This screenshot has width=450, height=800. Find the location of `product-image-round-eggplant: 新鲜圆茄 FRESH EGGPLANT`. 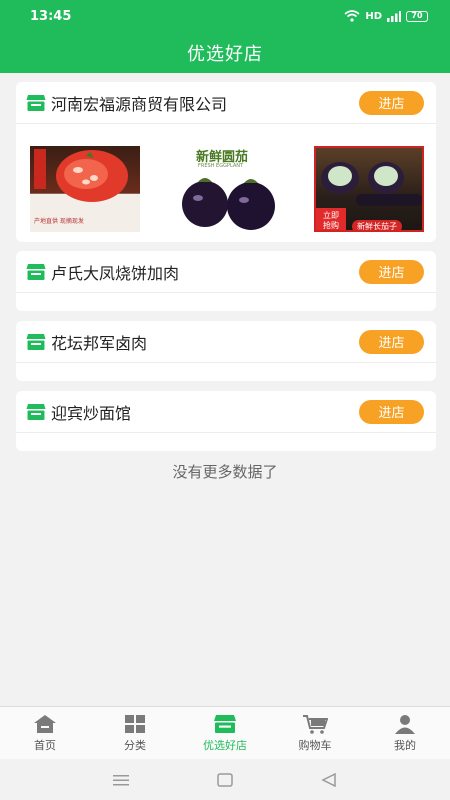

product-image-round-eggplant: 新鲜圆茄 FRESH EGGPLANT is located at coordinates (227, 189).